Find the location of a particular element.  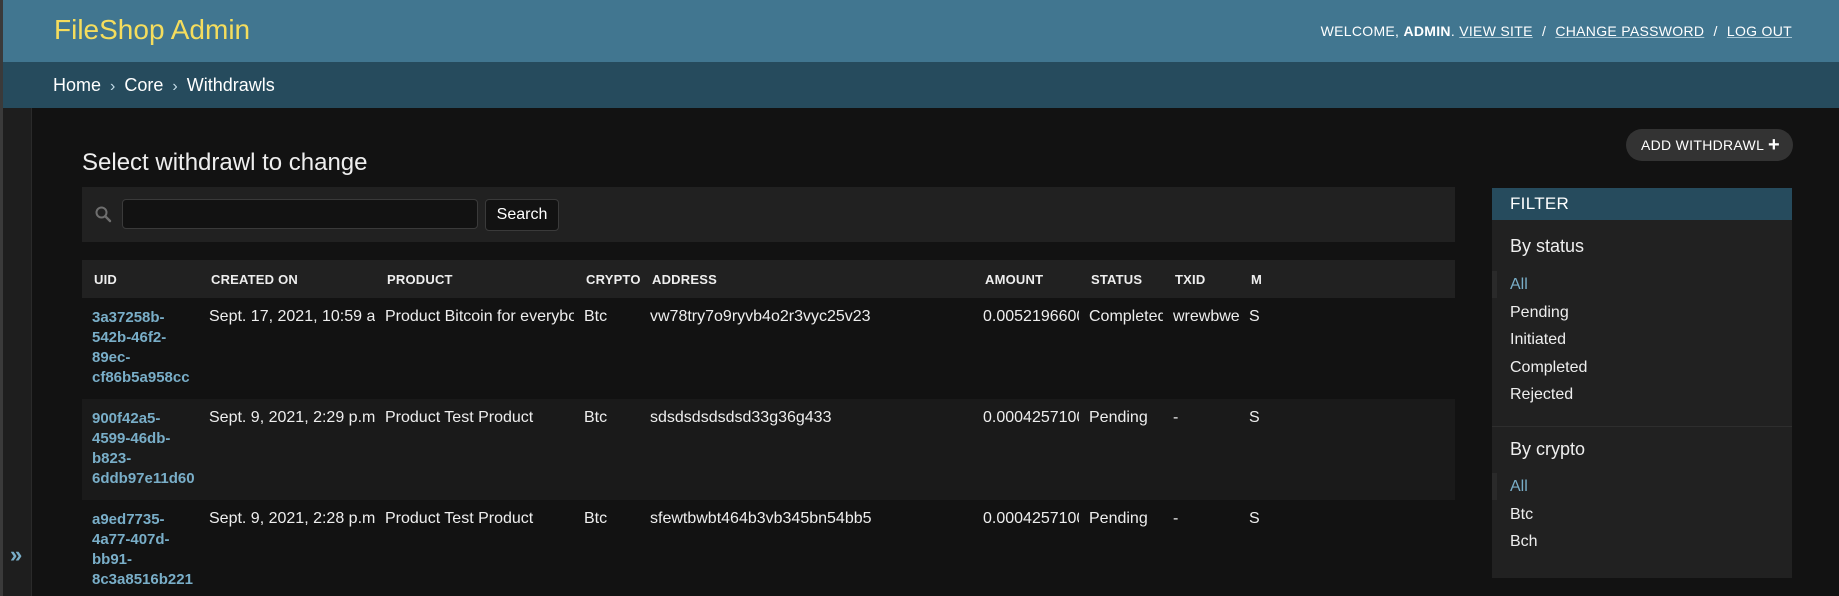

log-out-link: LOG OUT is located at coordinates (1759, 31).